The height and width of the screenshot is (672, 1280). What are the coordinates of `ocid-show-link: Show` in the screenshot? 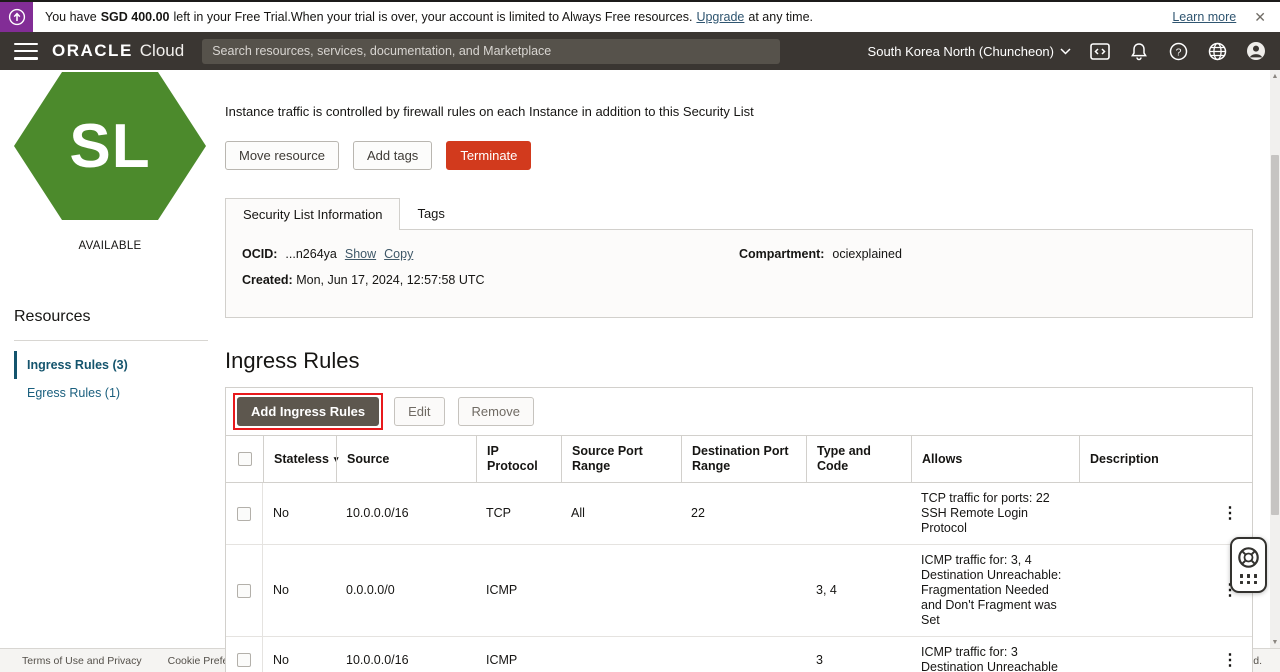 It's located at (360, 254).